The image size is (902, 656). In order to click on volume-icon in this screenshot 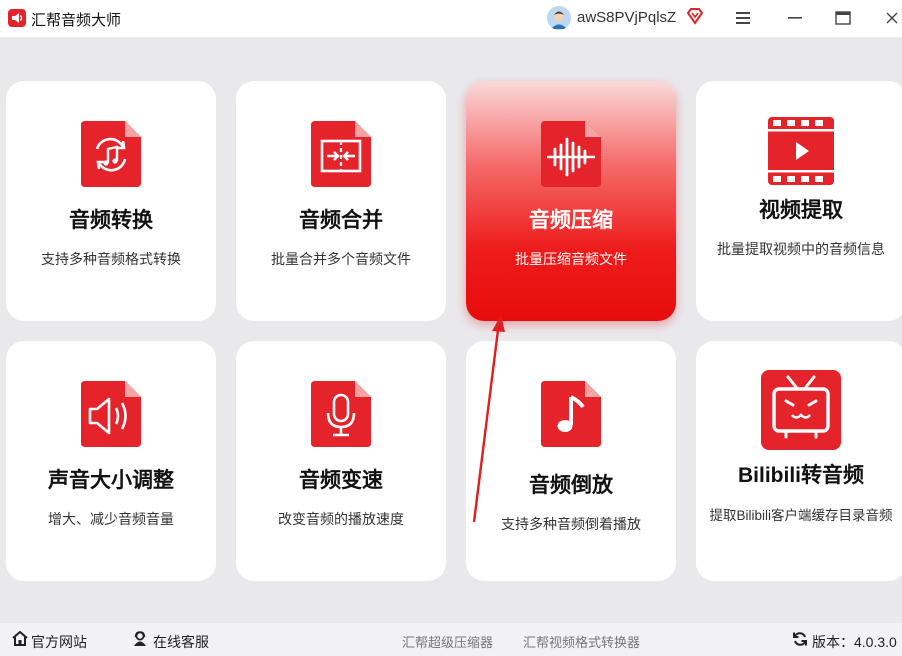, I will do `click(111, 416)`.